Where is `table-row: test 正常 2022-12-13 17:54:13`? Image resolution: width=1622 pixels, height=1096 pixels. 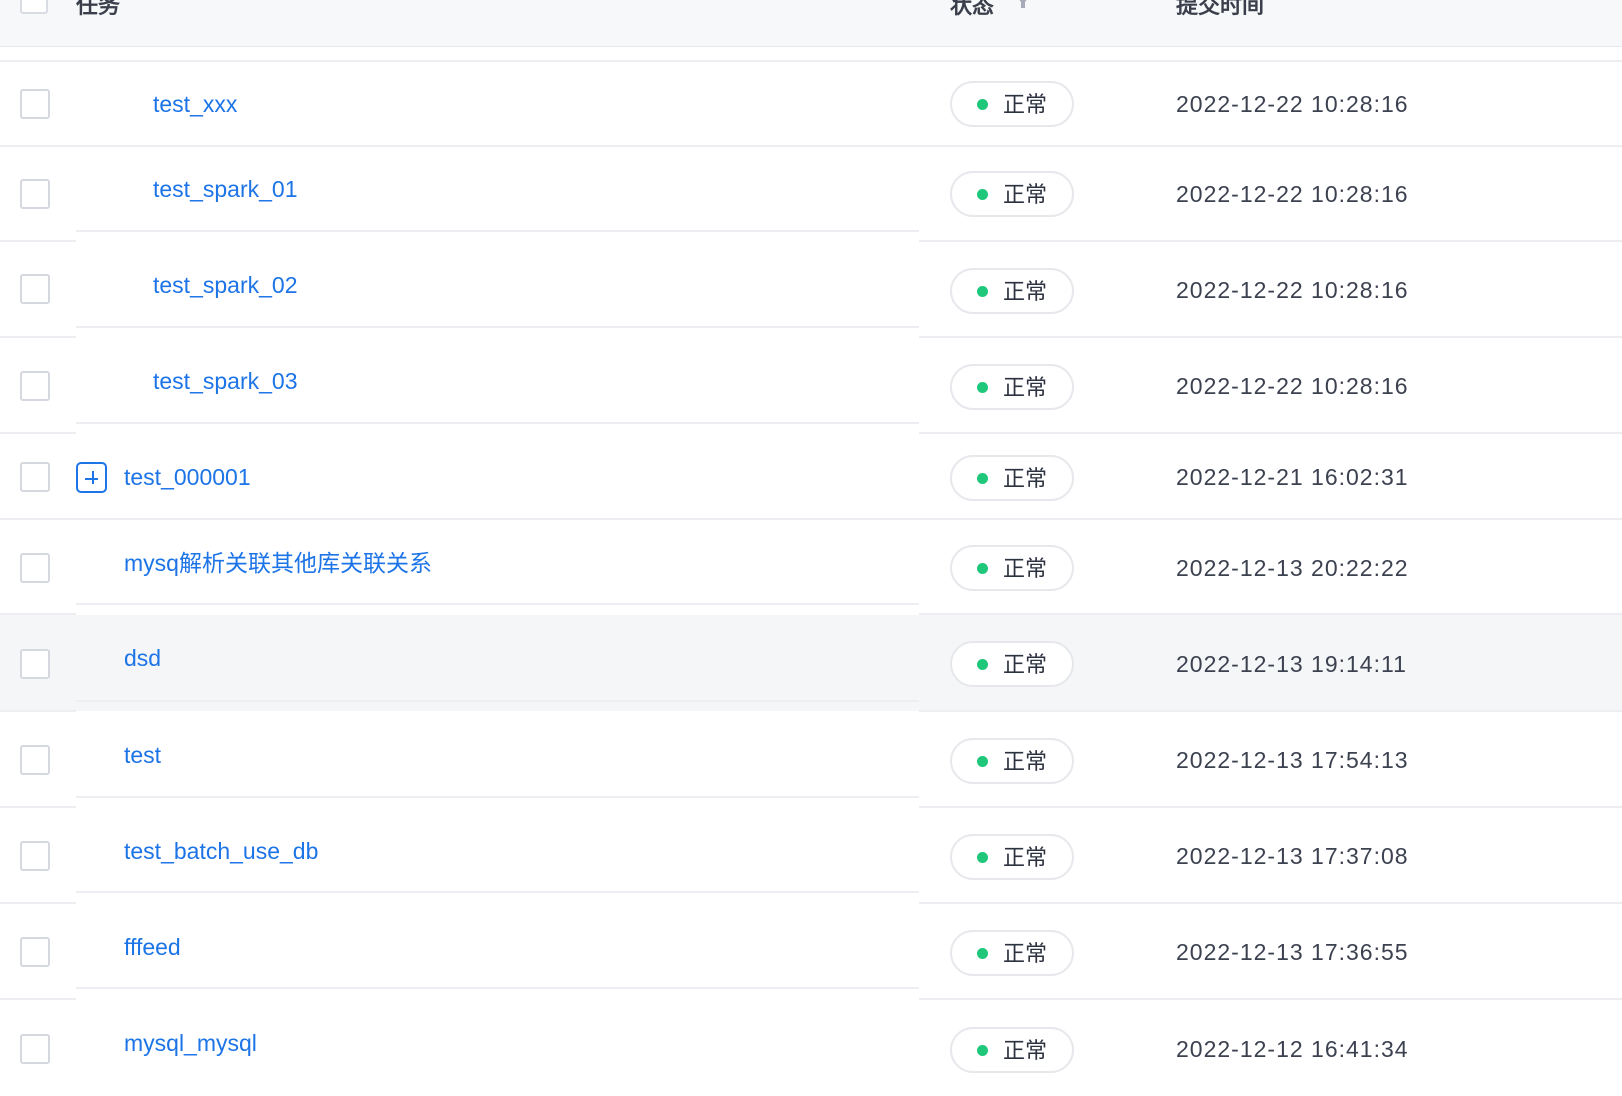 table-row: test 正常 2022-12-13 17:54:13 is located at coordinates (811, 759).